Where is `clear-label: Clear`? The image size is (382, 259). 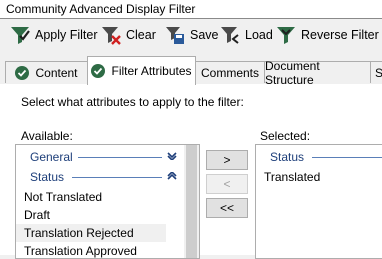 clear-label: Clear is located at coordinates (141, 35).